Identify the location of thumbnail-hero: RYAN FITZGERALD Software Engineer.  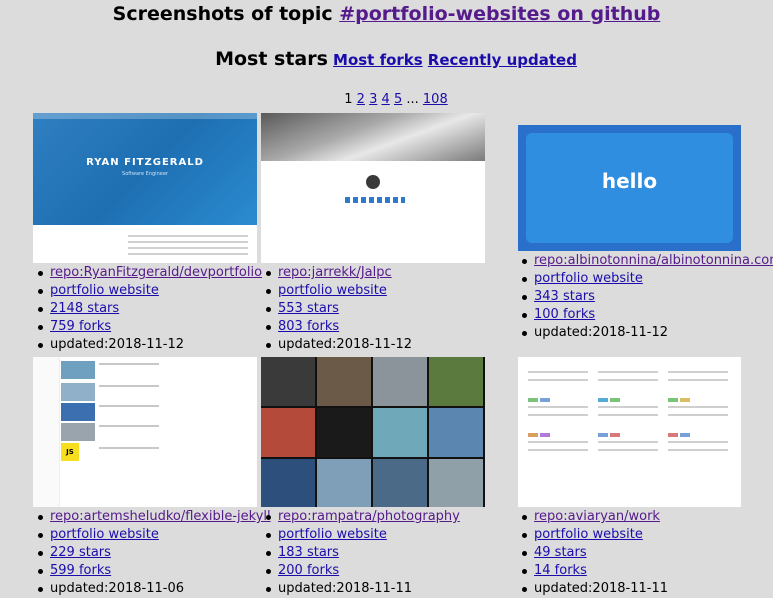
(145, 169).